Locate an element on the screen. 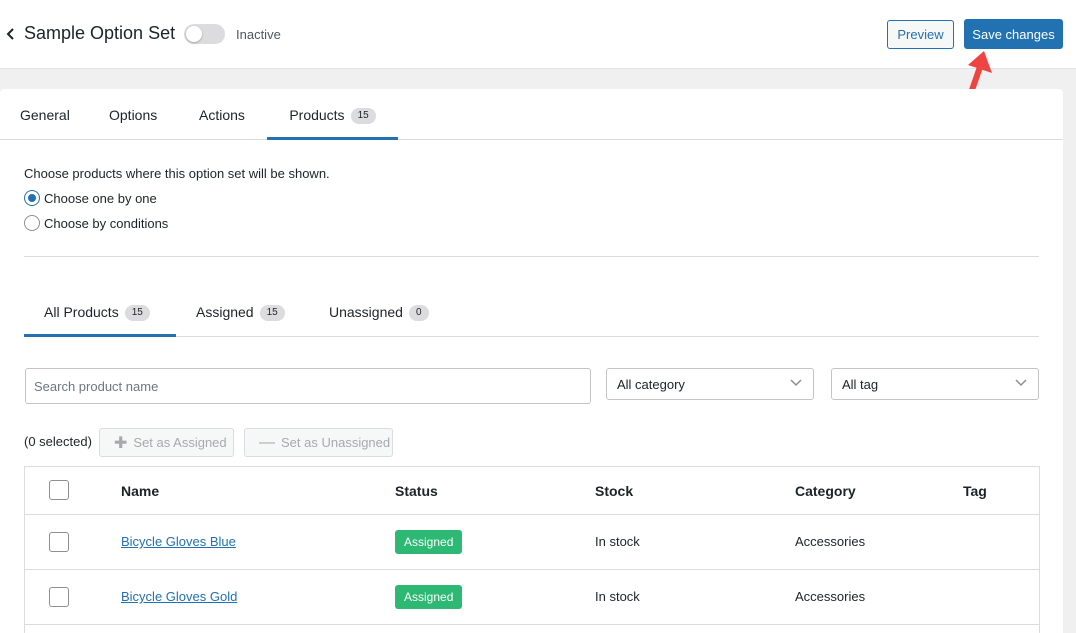 This screenshot has width=1076, height=633. selected-count: (0 selected) is located at coordinates (58, 441).